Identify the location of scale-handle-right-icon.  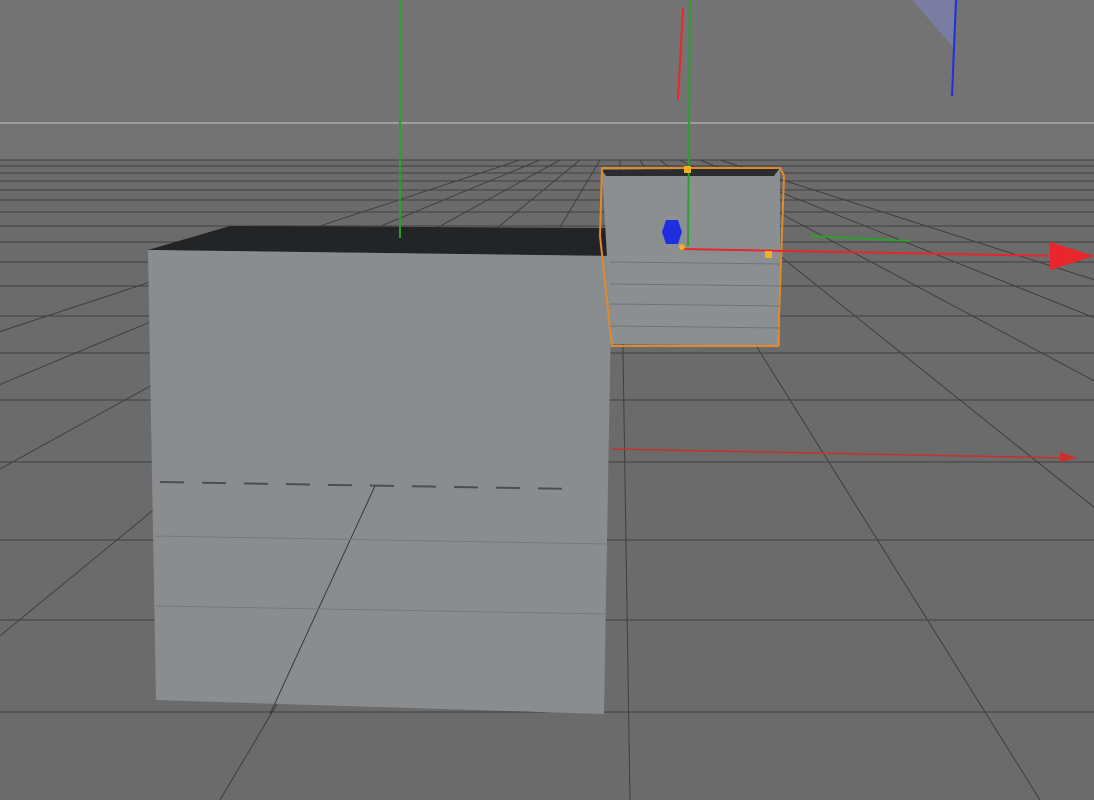
(768, 254).